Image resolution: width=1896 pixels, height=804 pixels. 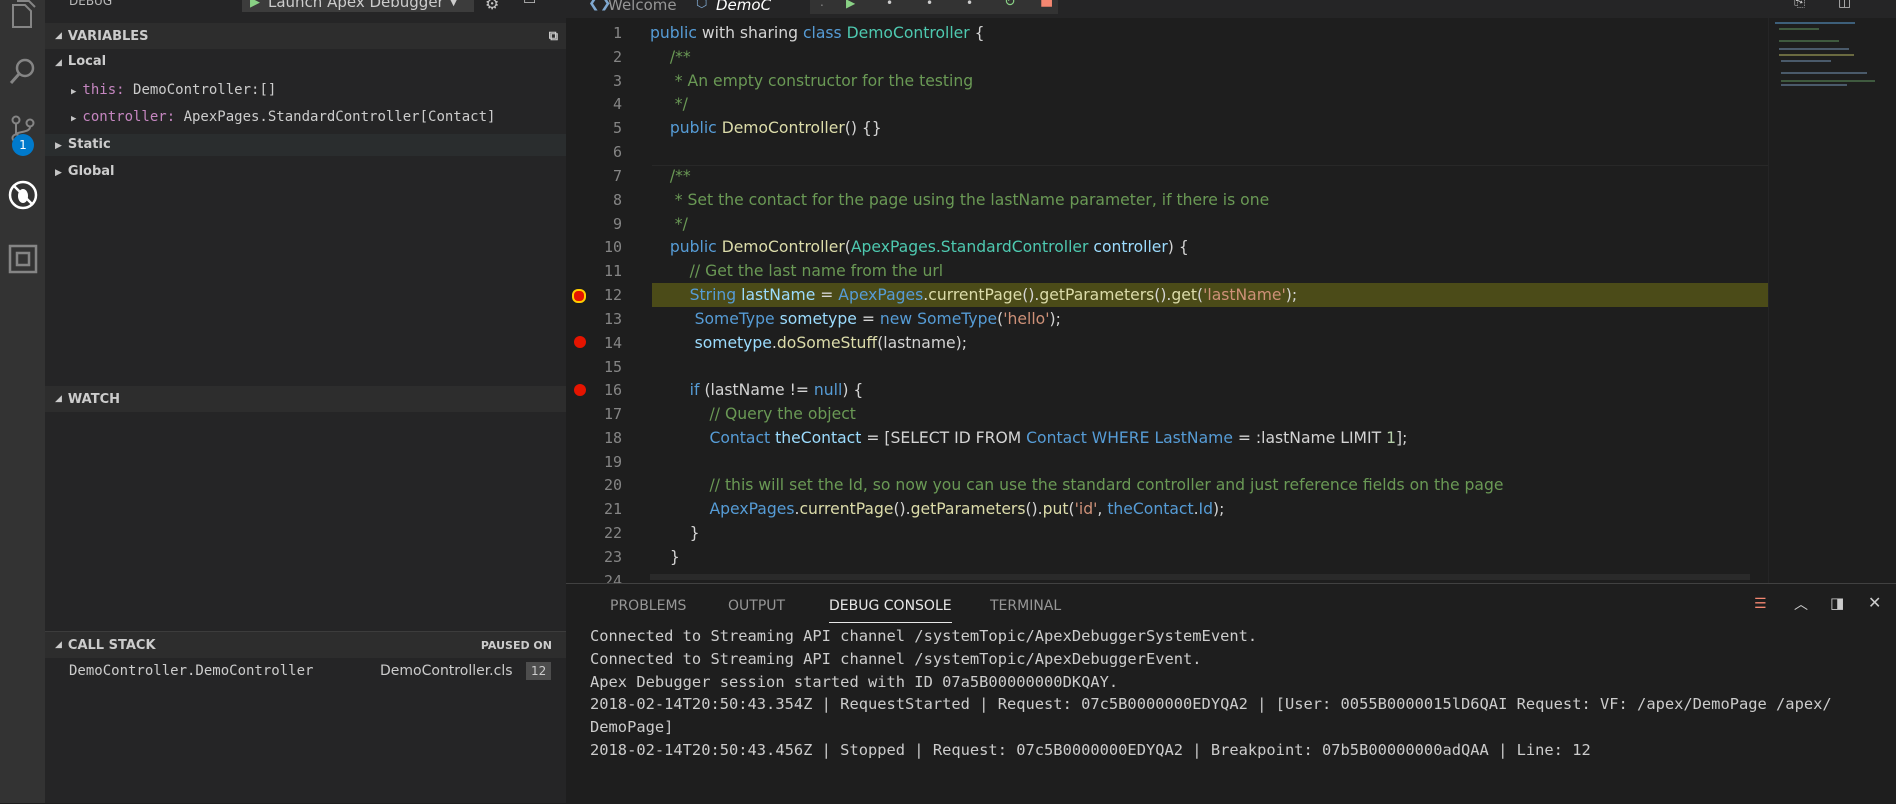 What do you see at coordinates (85, 172) in the screenshot?
I see `scope-global: ▶ Global` at bounding box center [85, 172].